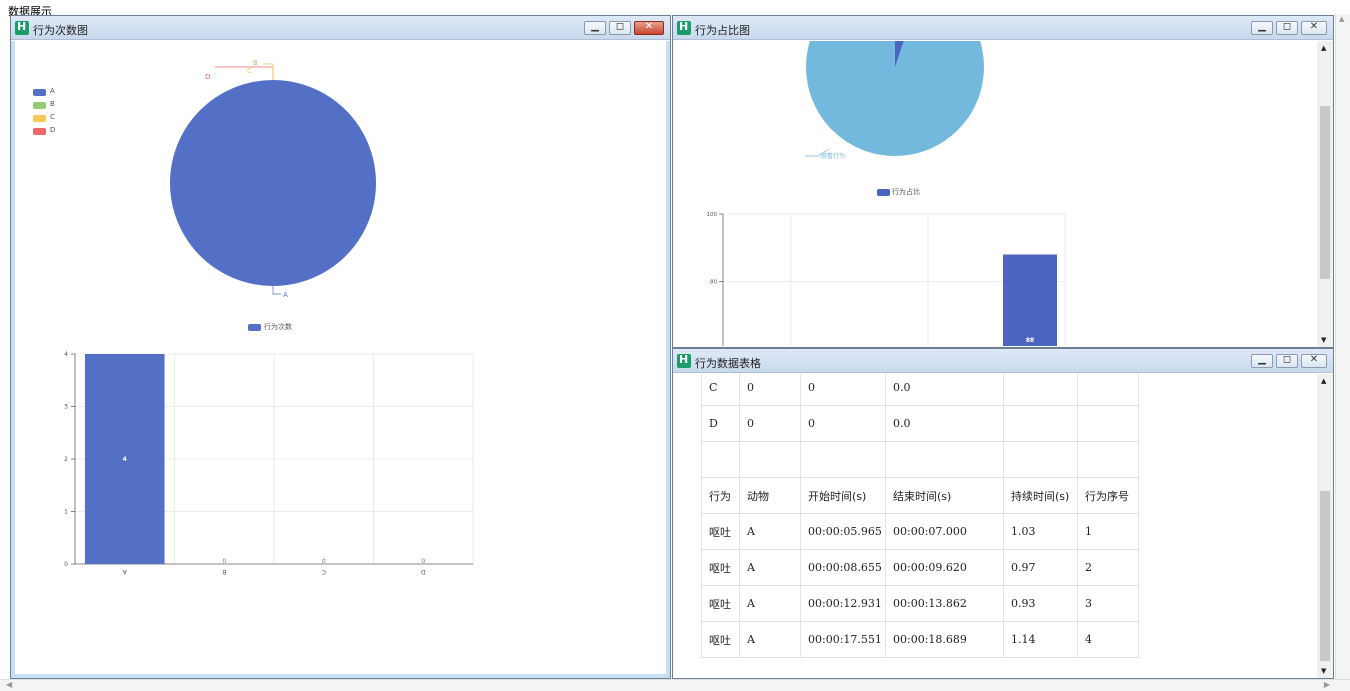 The height and width of the screenshot is (691, 1350). I want to click on pie-label-c: C, so click(249, 71).